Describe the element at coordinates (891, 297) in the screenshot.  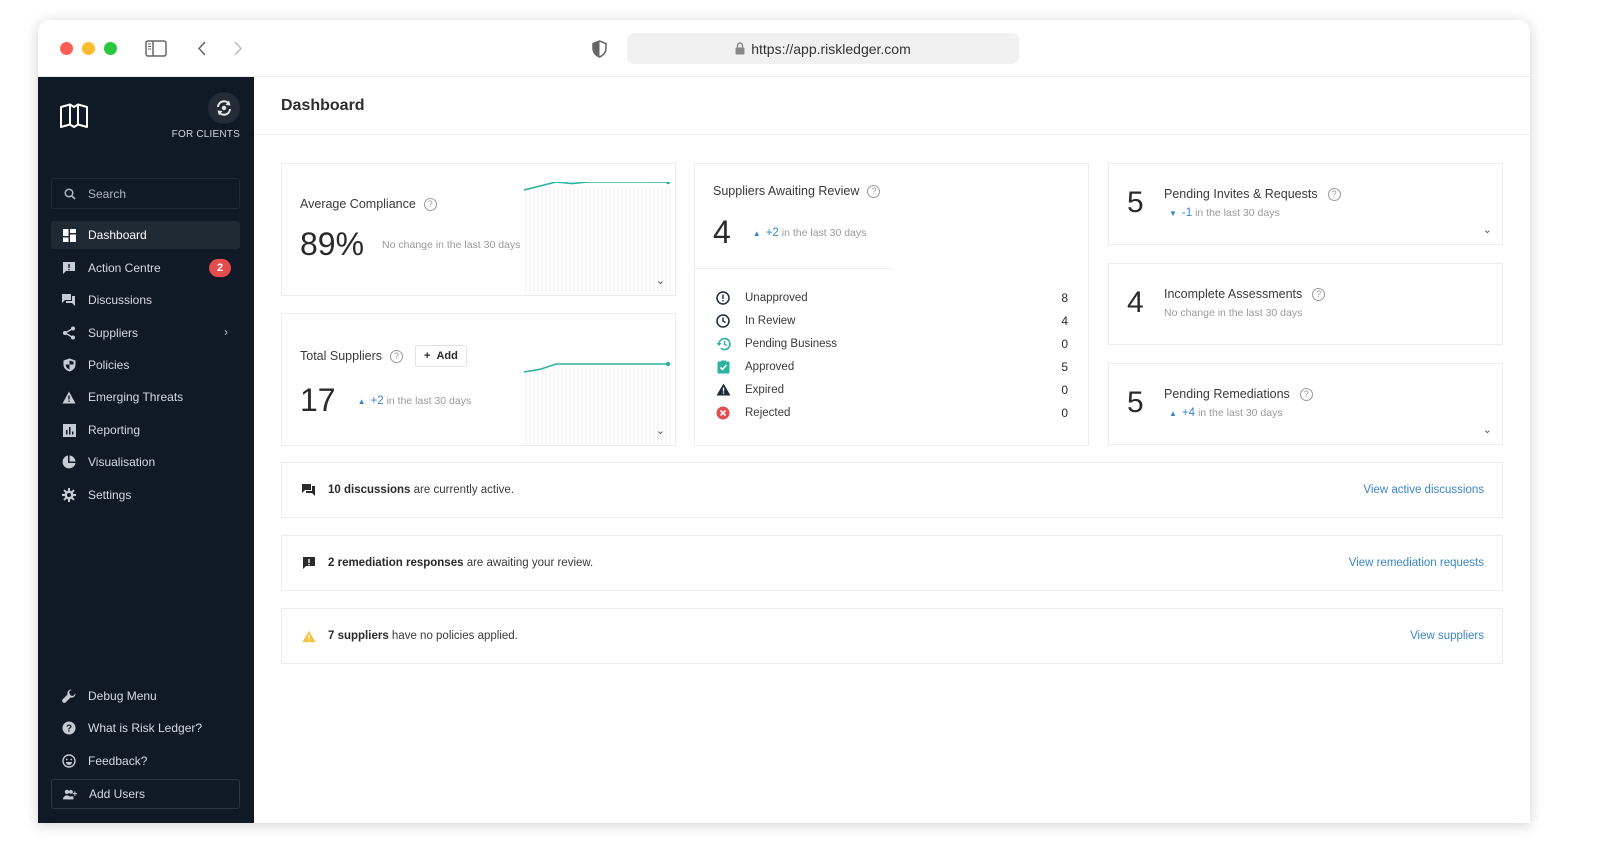
I see `status-row-unapproved: Unapproved 8` at that location.